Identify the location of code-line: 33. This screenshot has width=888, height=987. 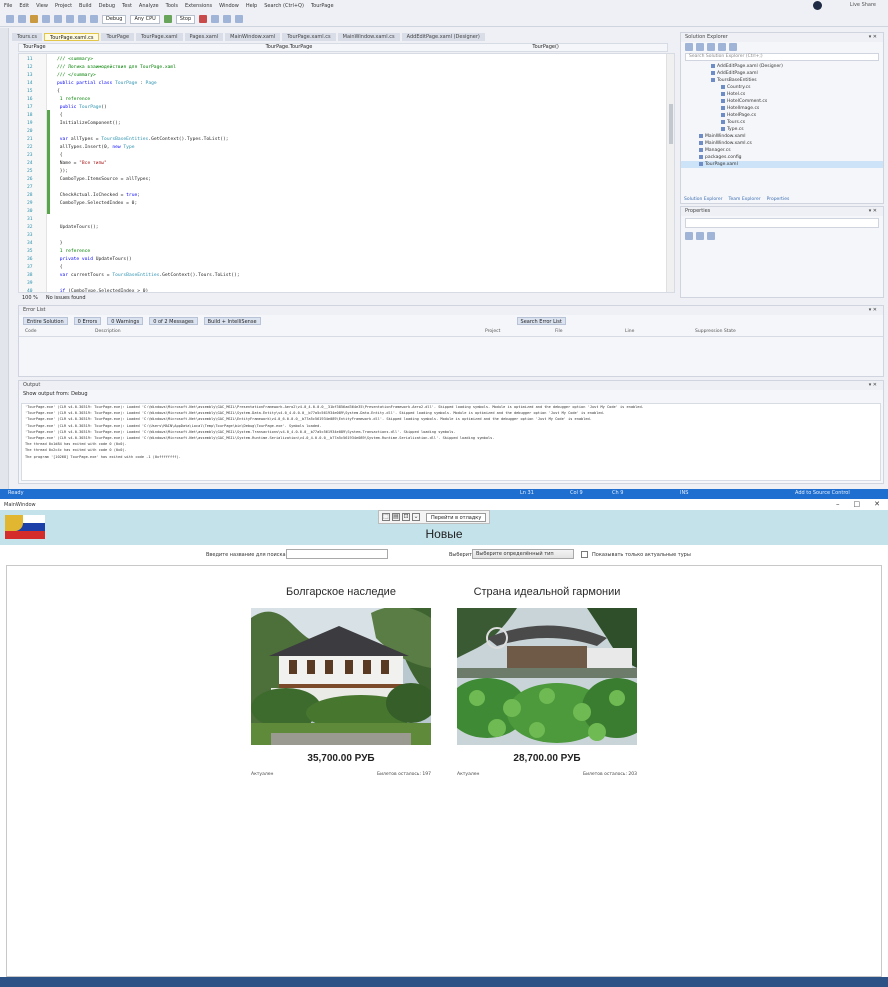
(42, 236).